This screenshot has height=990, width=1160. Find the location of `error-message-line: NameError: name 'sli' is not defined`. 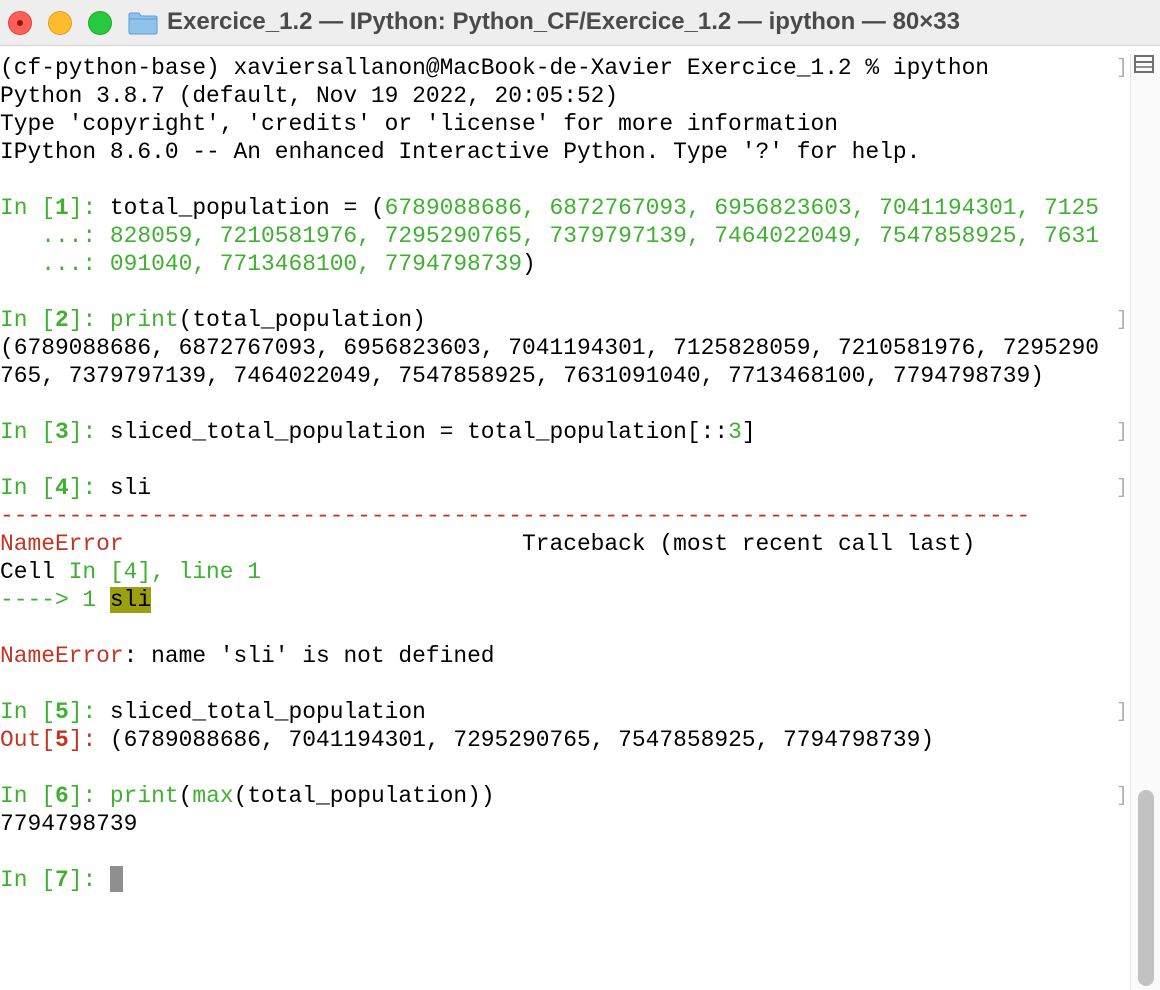

error-message-line: NameError: name 'sli' is not defined is located at coordinates (564, 656).